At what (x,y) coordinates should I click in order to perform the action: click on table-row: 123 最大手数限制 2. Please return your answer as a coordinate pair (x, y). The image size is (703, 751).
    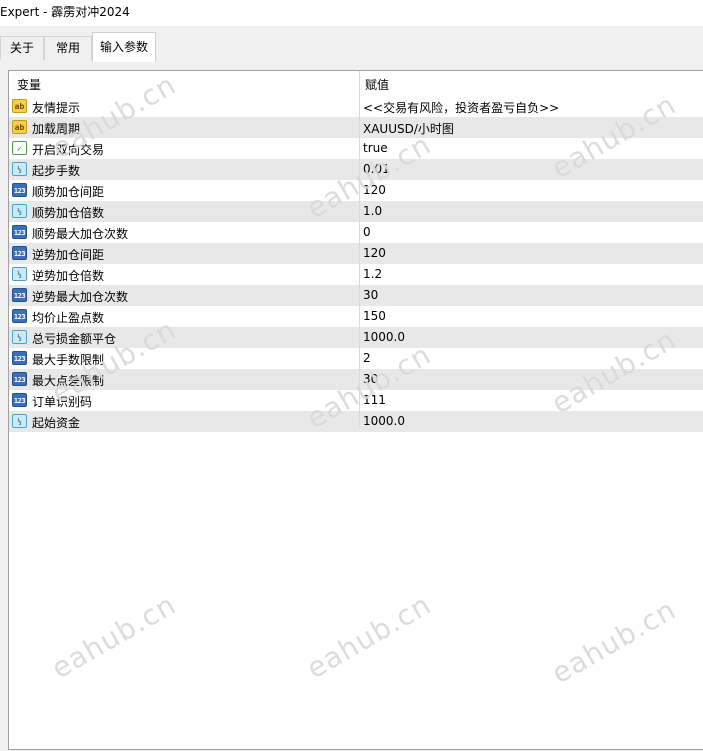
    Looking at the image, I should click on (356, 358).